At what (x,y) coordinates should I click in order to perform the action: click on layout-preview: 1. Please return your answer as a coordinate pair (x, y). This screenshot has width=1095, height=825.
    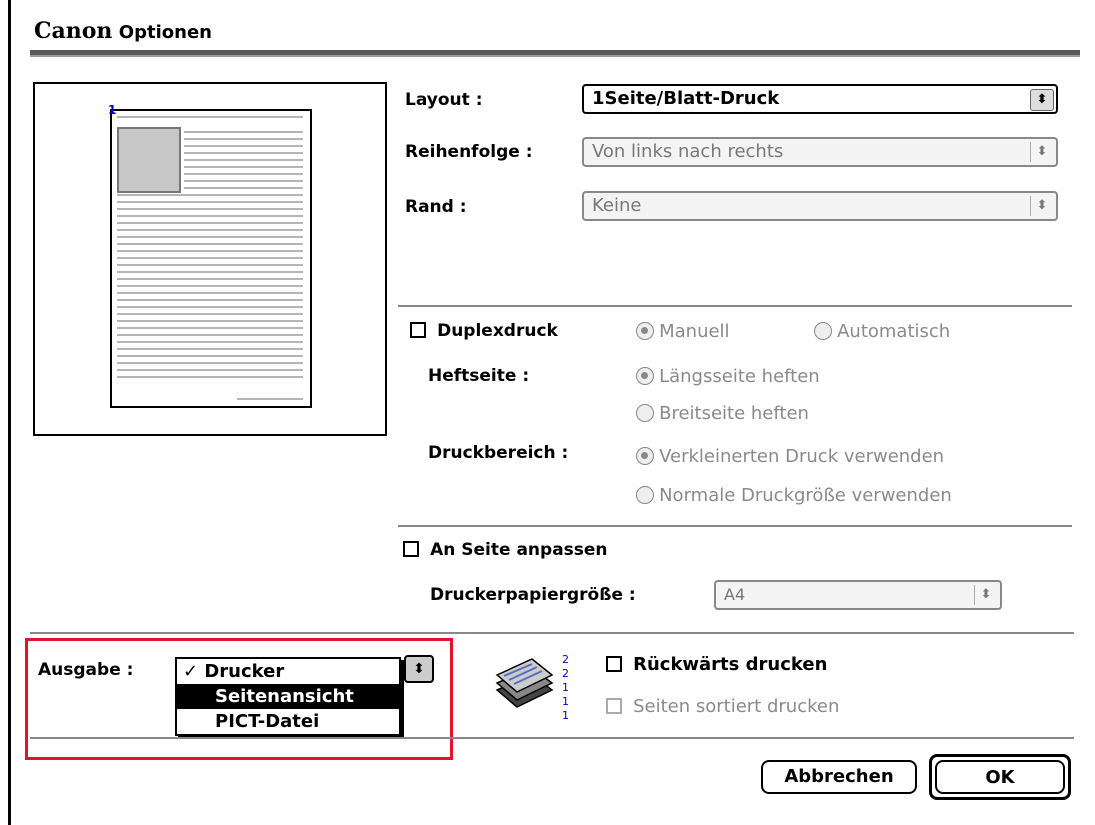
    Looking at the image, I should click on (210, 259).